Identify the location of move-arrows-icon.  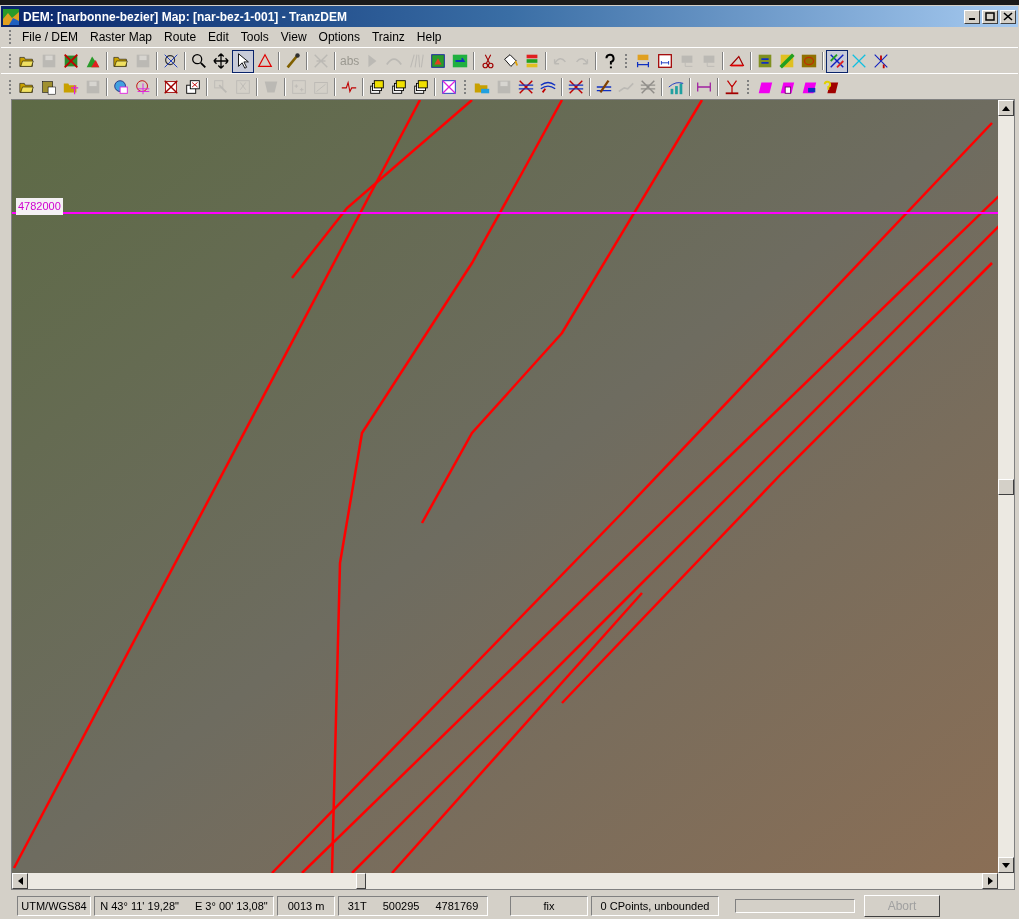
(221, 61).